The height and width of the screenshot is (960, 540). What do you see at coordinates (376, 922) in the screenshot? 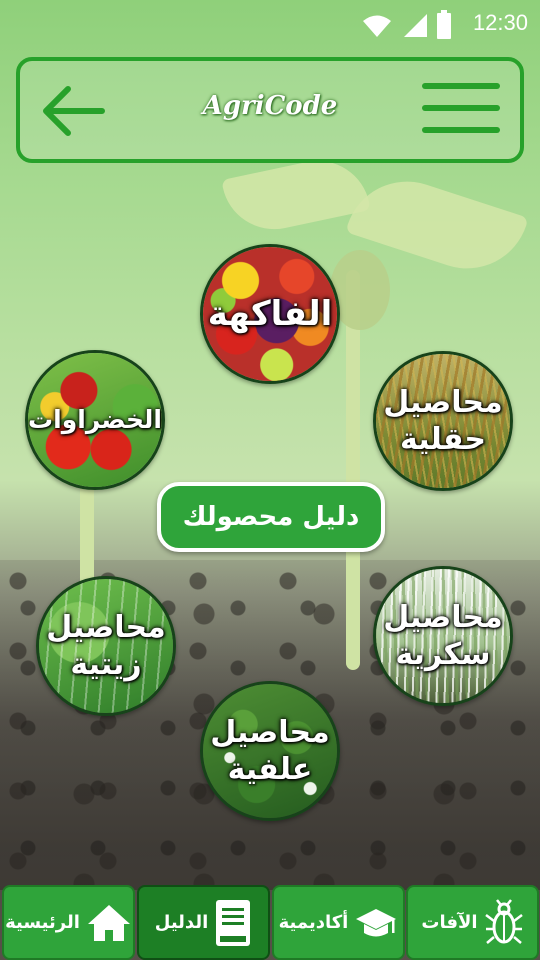
I see `graduation-cap-icon` at bounding box center [376, 922].